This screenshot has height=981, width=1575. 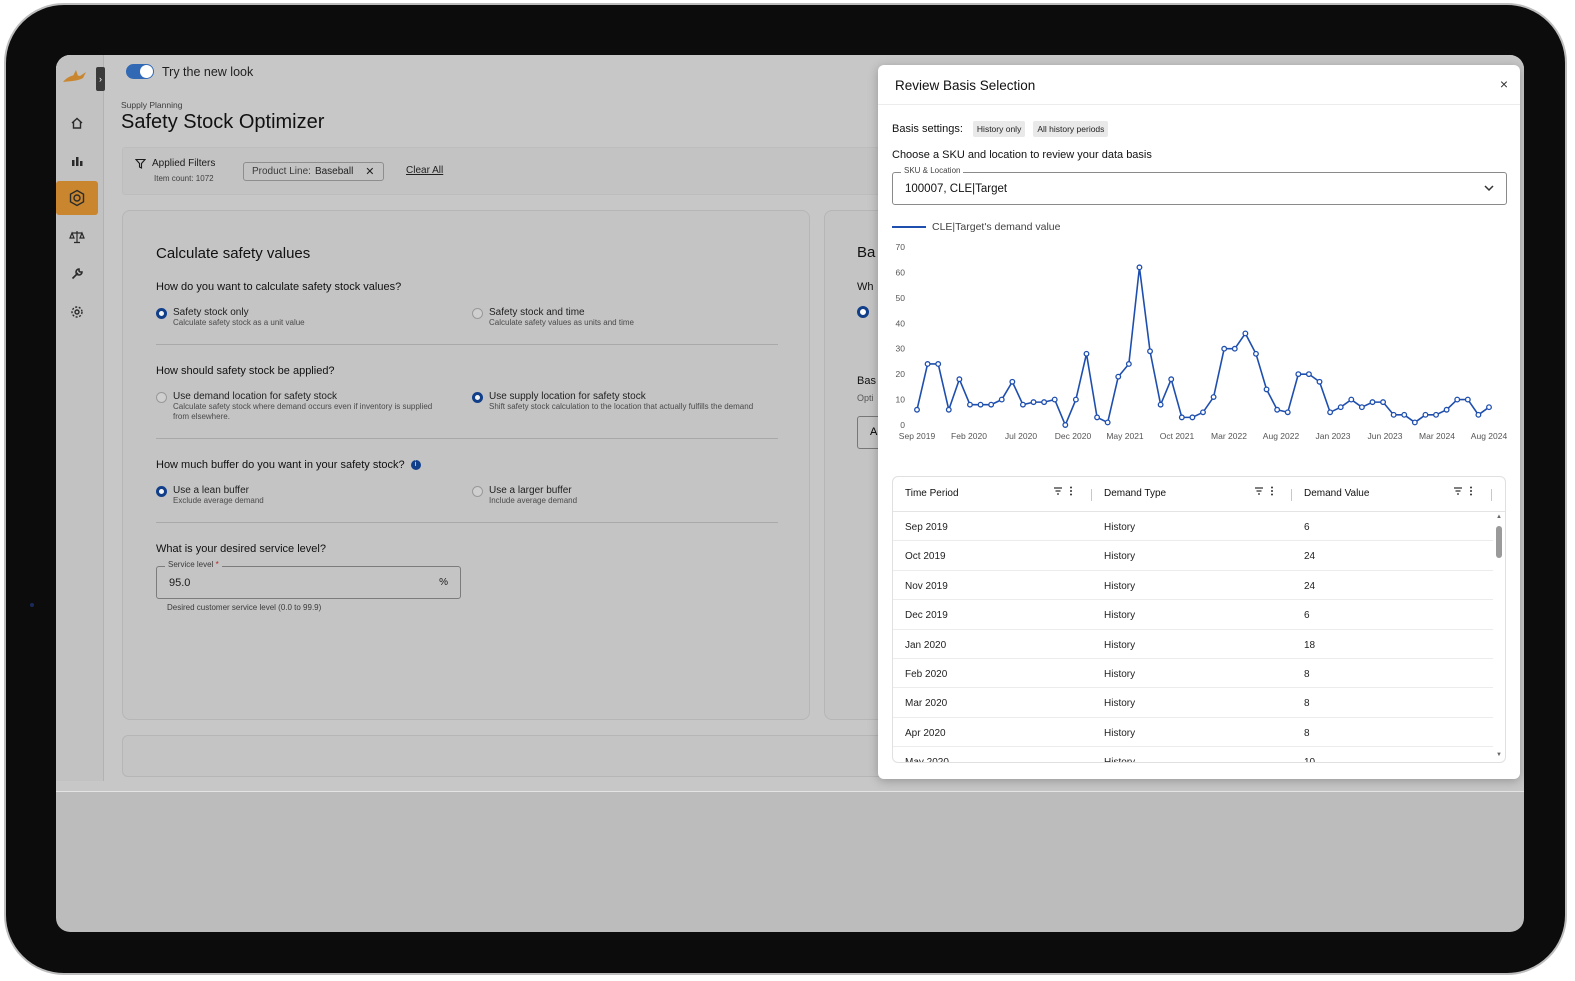 I want to click on breadcrumb: Supply Planning, so click(x=151, y=105).